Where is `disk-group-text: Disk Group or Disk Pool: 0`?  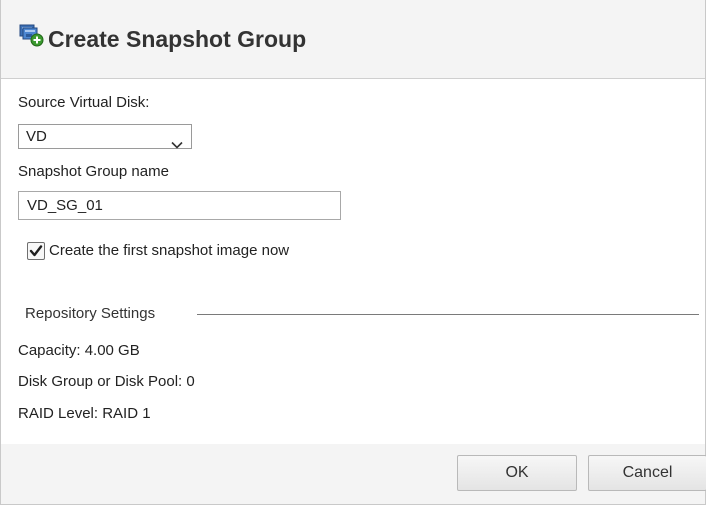 disk-group-text: Disk Group or Disk Pool: 0 is located at coordinates (106, 381).